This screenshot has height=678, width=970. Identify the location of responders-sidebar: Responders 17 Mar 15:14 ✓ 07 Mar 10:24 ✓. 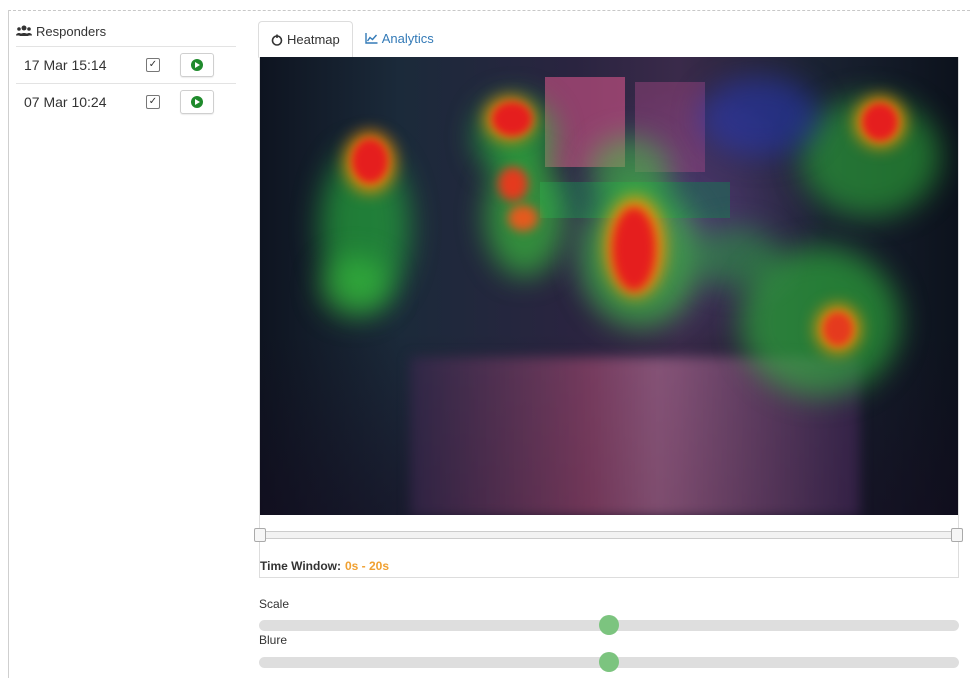
(126, 68).